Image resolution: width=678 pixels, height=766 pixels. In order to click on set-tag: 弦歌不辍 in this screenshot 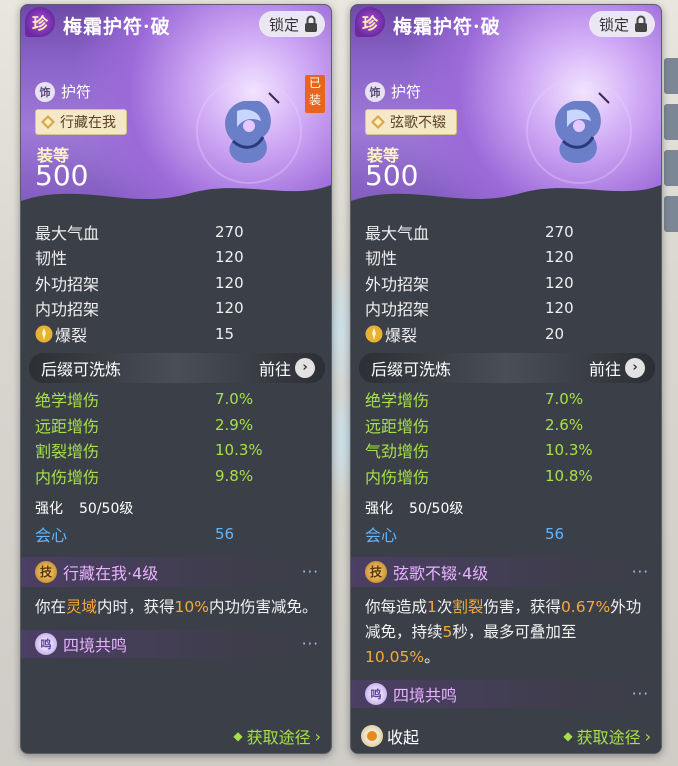, I will do `click(411, 122)`.